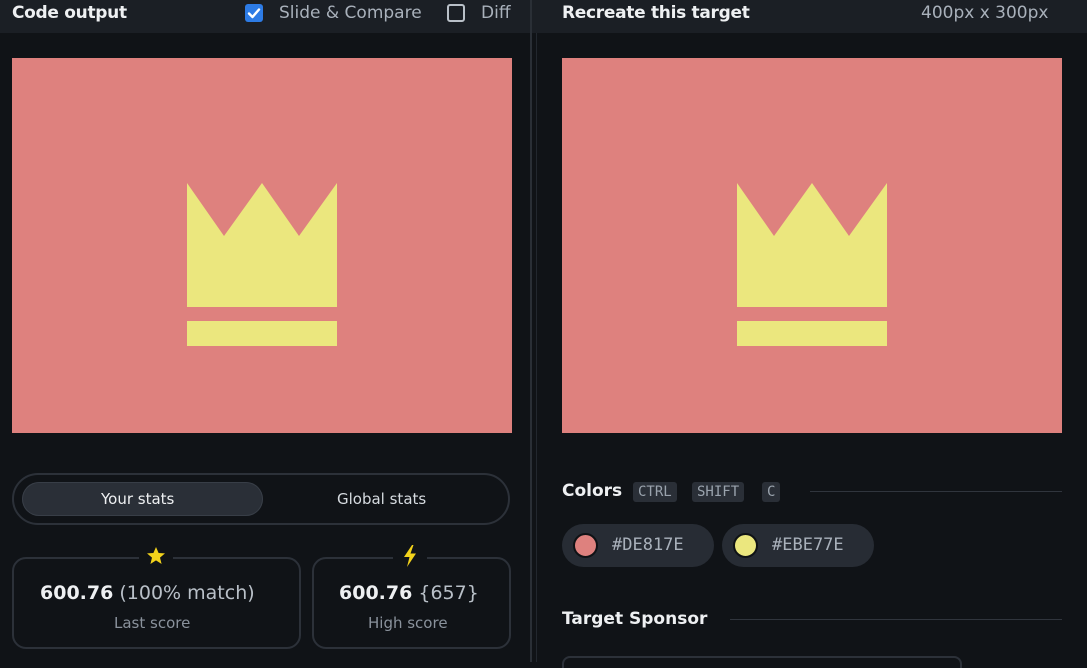 The height and width of the screenshot is (668, 1087). Describe the element at coordinates (381, 499) in the screenshot. I see `global-stats-tab: Global stats` at that location.